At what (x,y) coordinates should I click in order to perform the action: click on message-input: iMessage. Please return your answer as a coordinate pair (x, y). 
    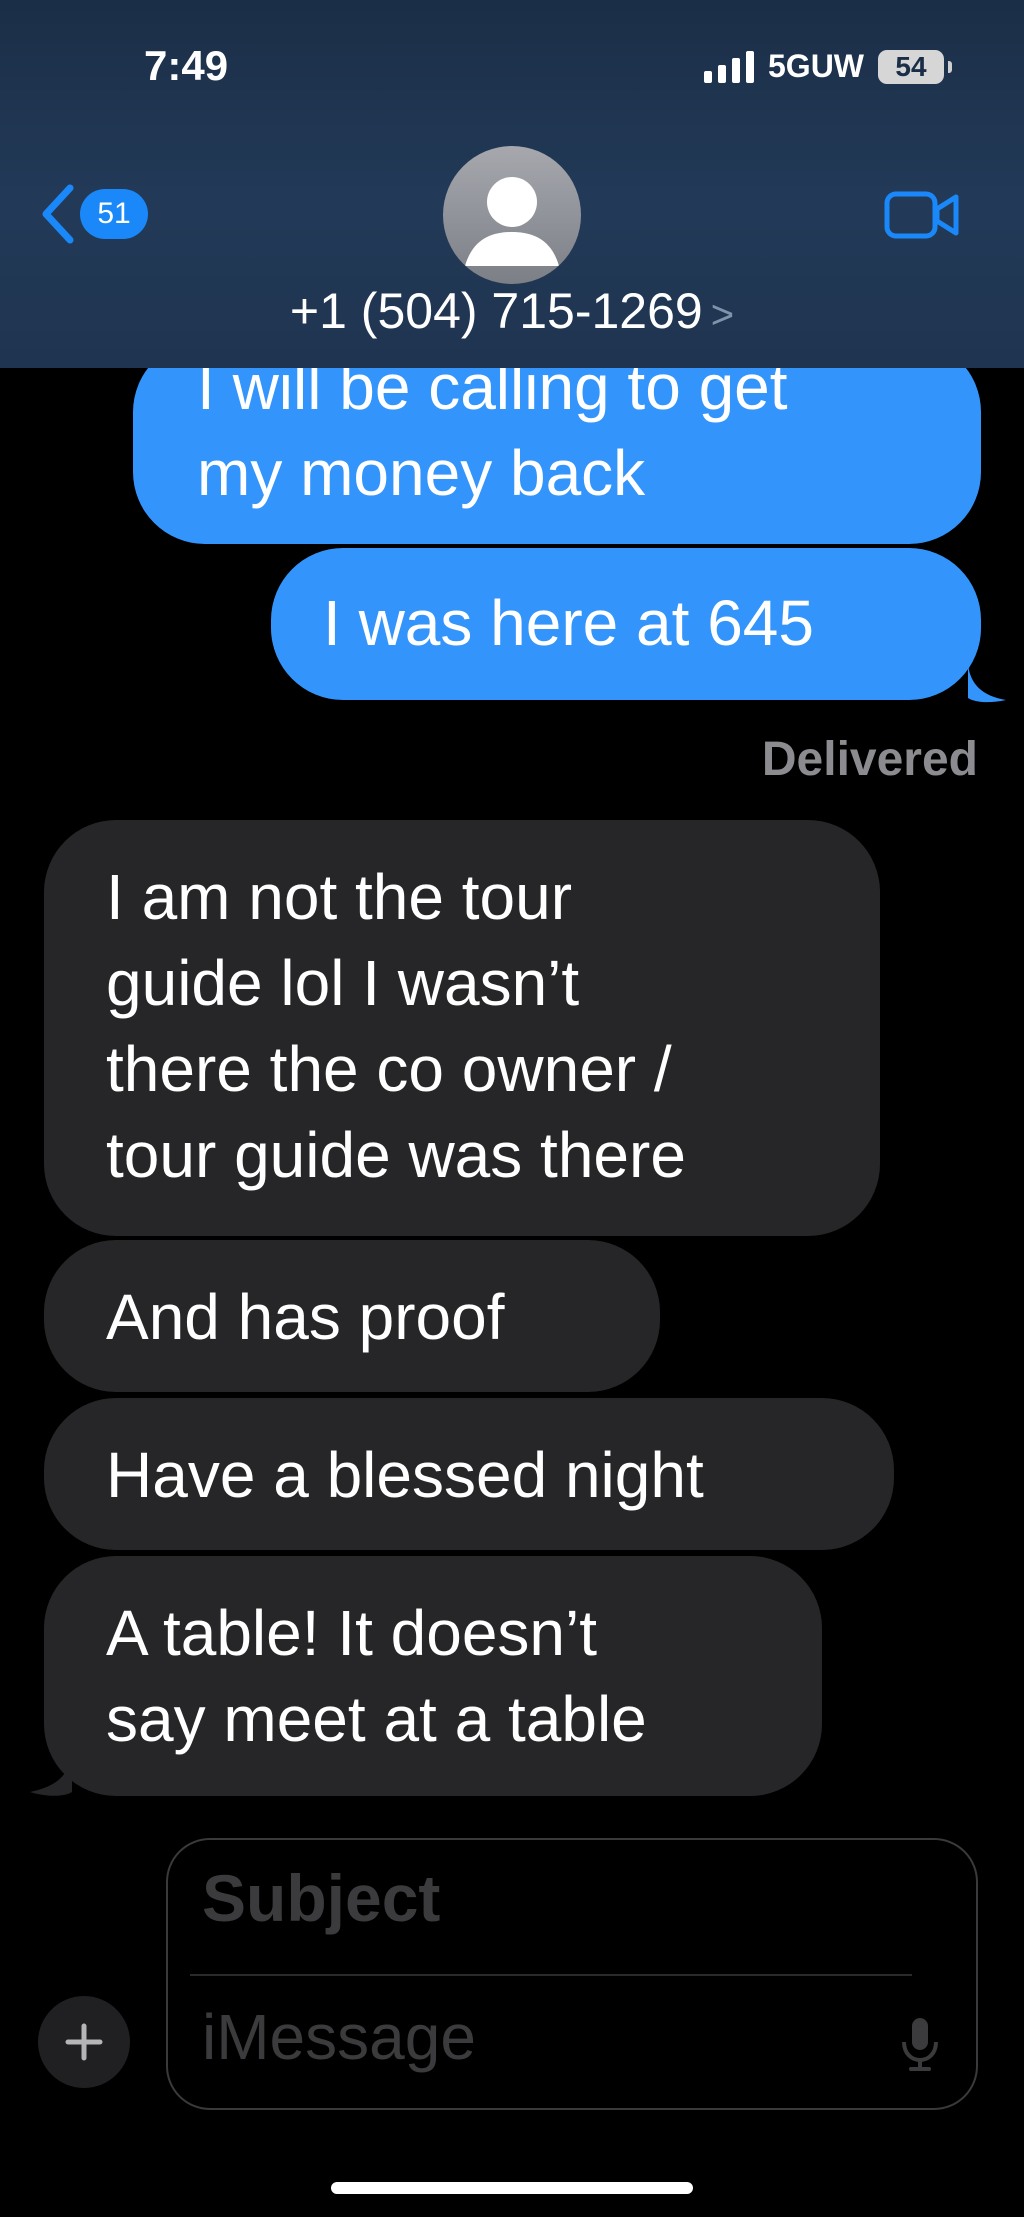
    Looking at the image, I should click on (339, 2037).